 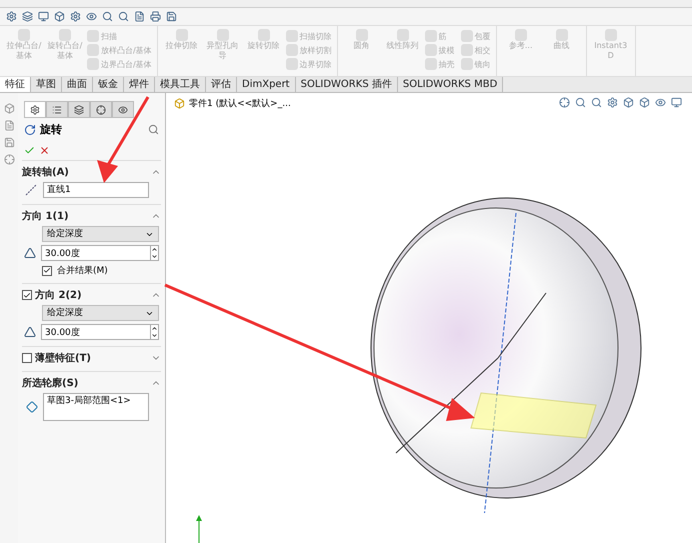 What do you see at coordinates (85, 172) in the screenshot?
I see `section-title: 旋转轴(A)` at bounding box center [85, 172].